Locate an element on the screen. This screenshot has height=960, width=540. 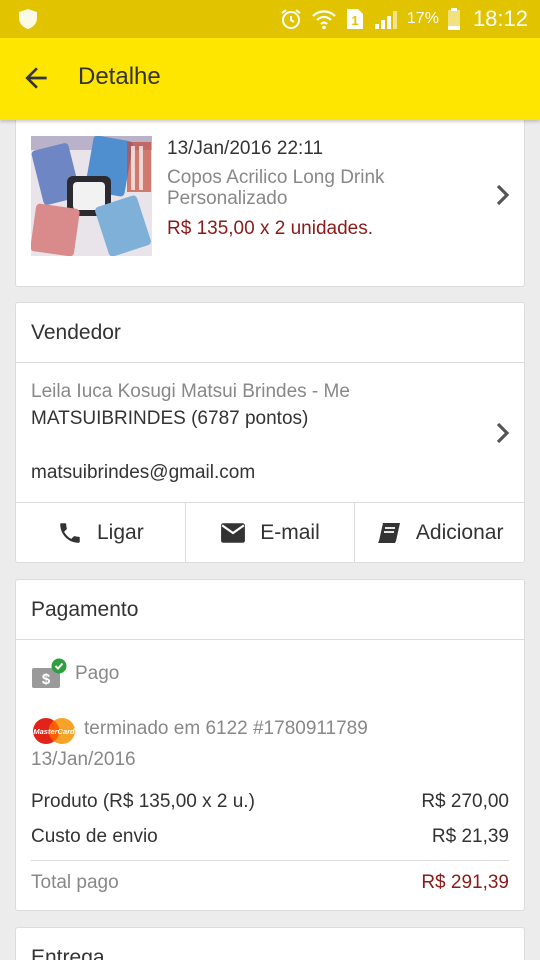
email-button-label: E-mail is located at coordinates (290, 532).